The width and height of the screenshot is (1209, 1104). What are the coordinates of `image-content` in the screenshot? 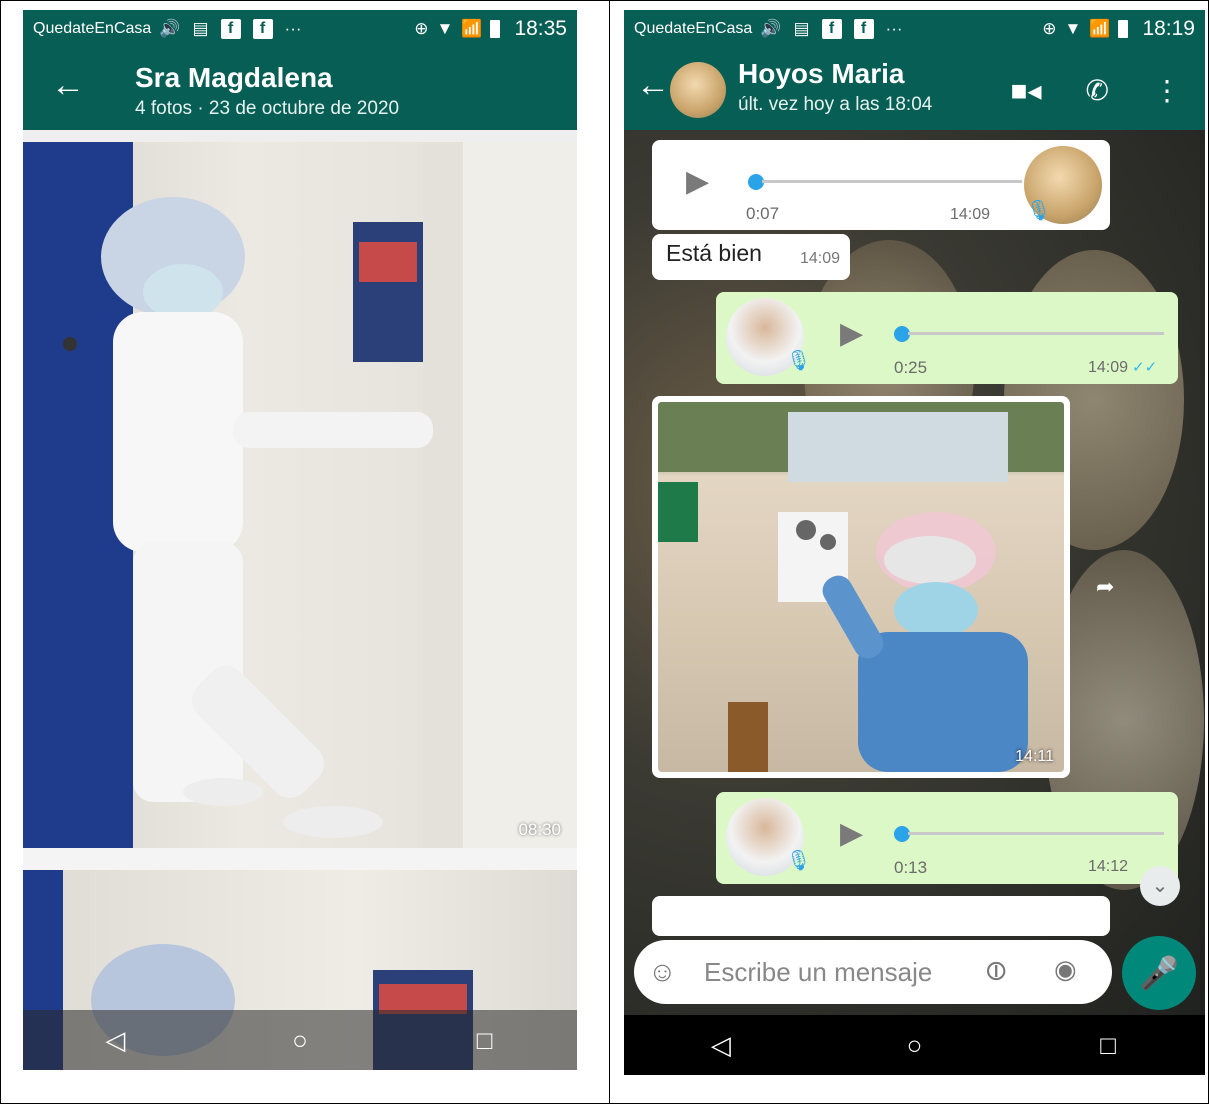 It's located at (861, 587).